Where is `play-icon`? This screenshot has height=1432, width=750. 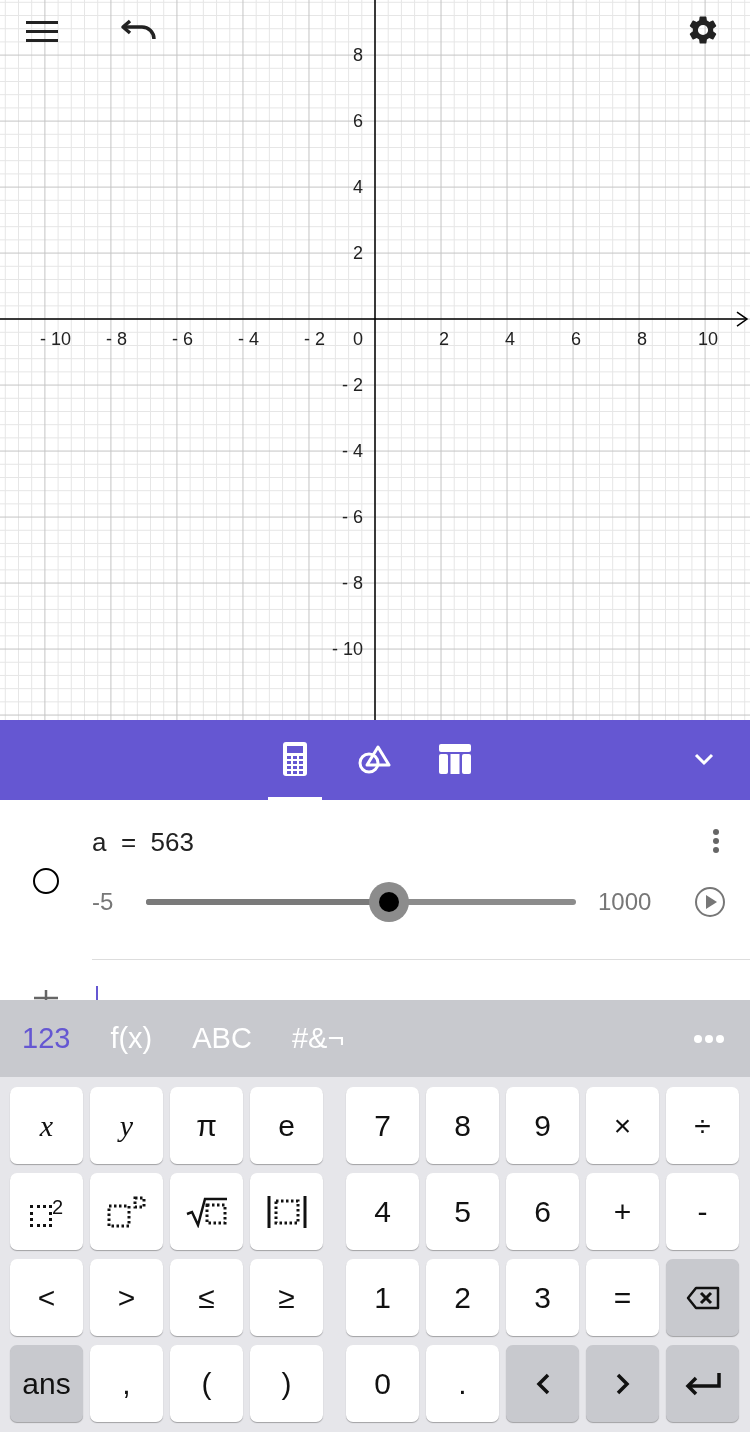 play-icon is located at coordinates (710, 902).